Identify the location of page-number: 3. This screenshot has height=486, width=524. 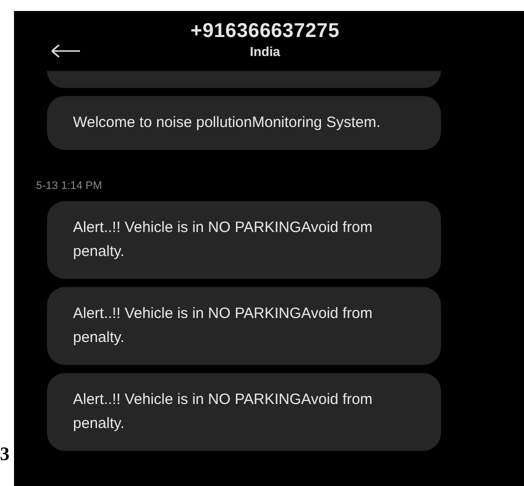
(5, 455).